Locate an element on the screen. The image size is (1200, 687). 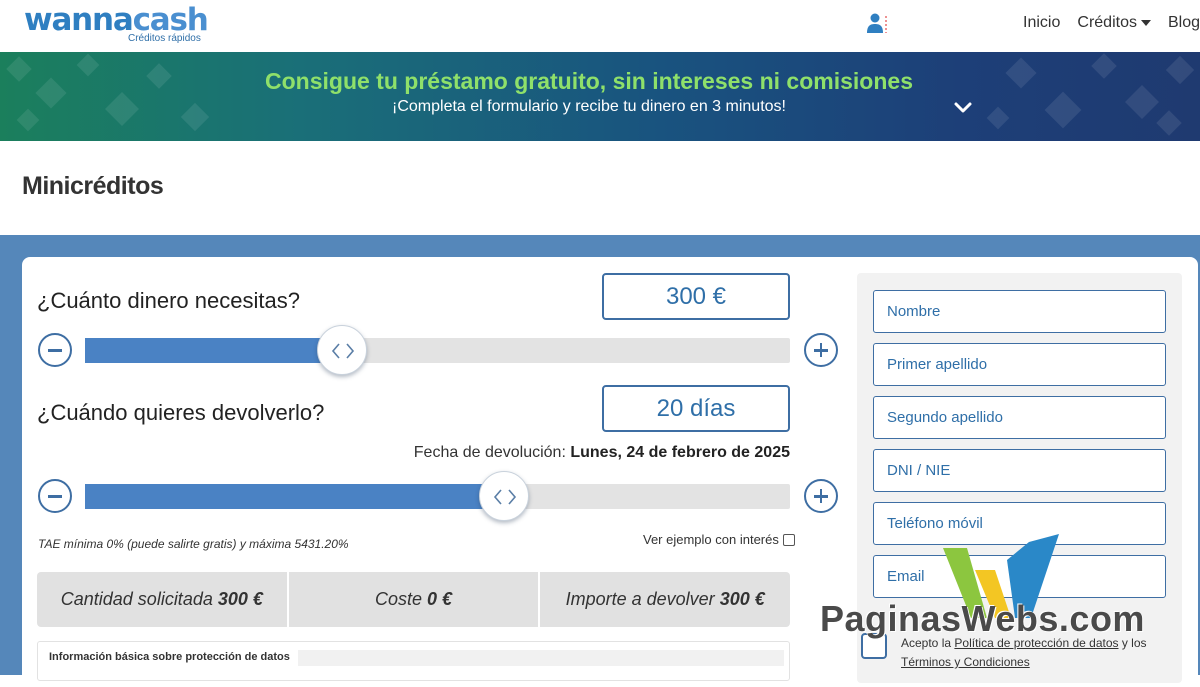
paginaswebs-watermark-text: PaginasWebs.com is located at coordinates (982, 618).